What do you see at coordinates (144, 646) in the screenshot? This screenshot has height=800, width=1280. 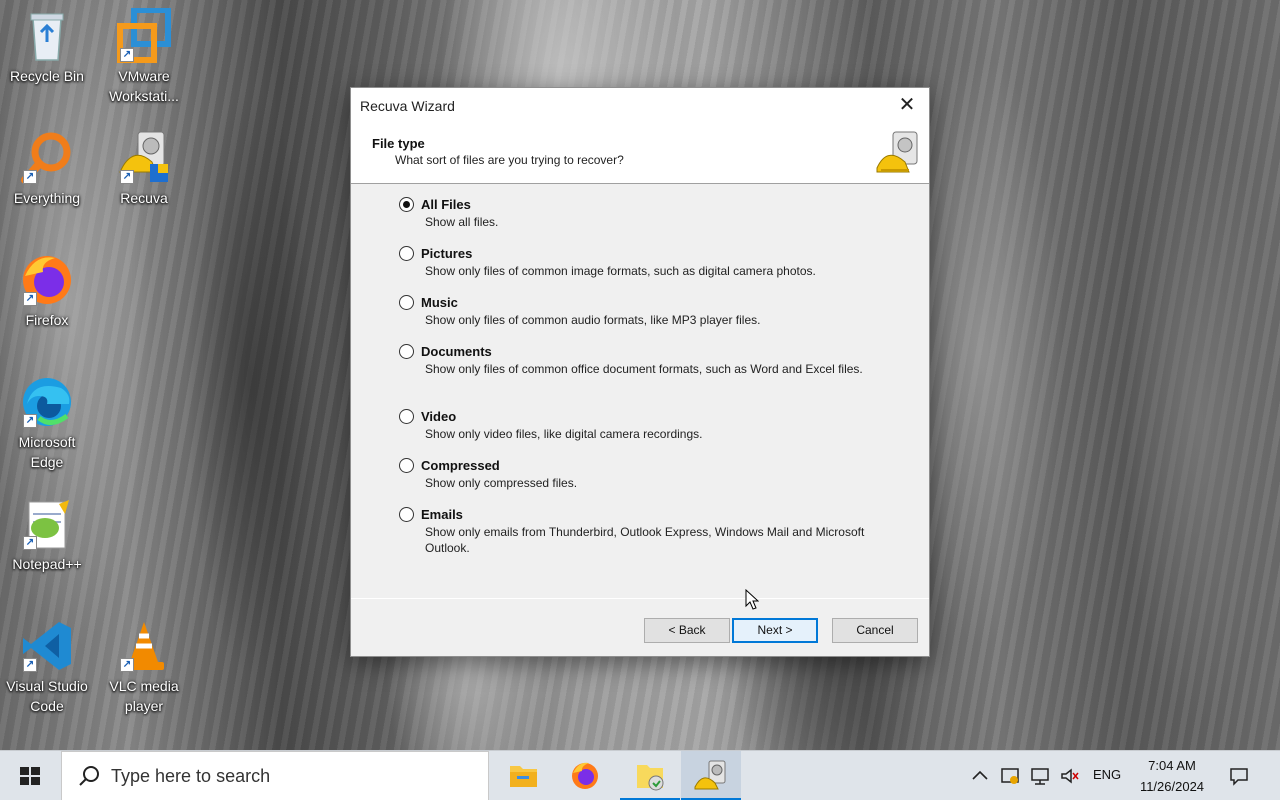 I see `vlc-cone-icon: ↗` at bounding box center [144, 646].